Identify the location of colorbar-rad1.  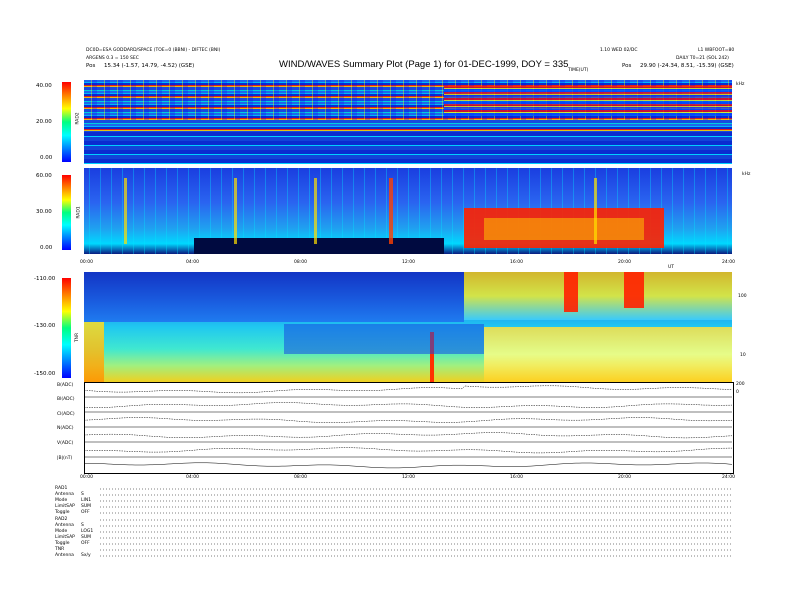
(66, 212).